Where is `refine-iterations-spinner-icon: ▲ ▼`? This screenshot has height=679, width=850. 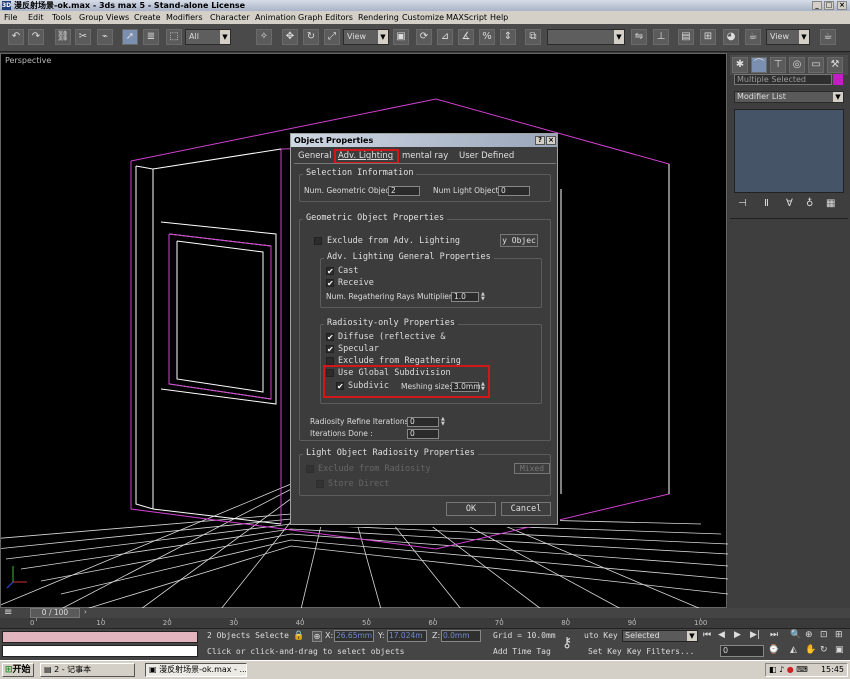
refine-iterations-spinner-icon: ▲ ▼ is located at coordinates (444, 422).